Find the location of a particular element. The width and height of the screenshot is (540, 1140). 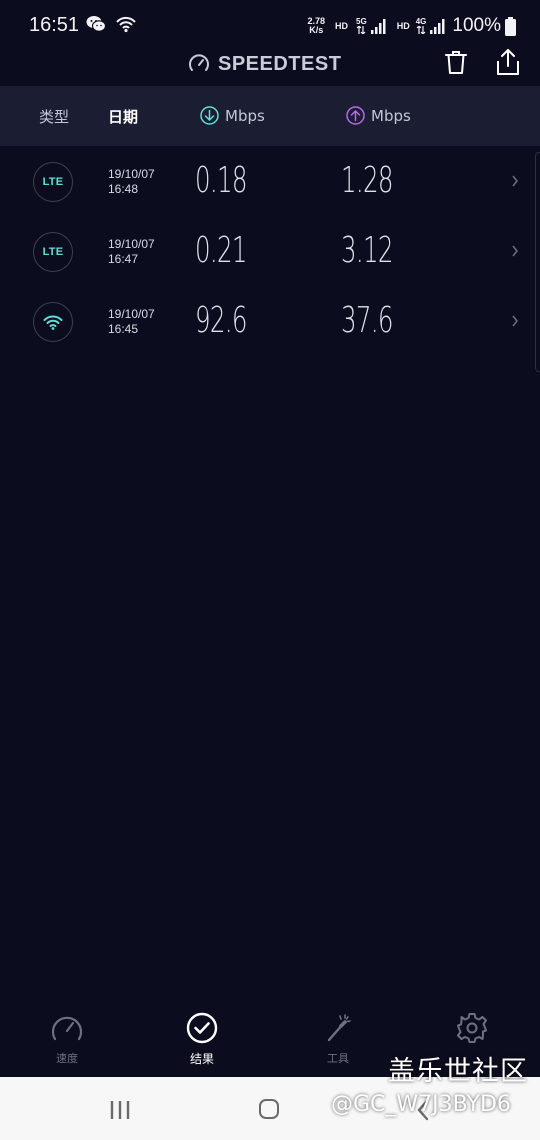

results-column-header: 类型 日期 Mbps Mbps is located at coordinates (270, 116).